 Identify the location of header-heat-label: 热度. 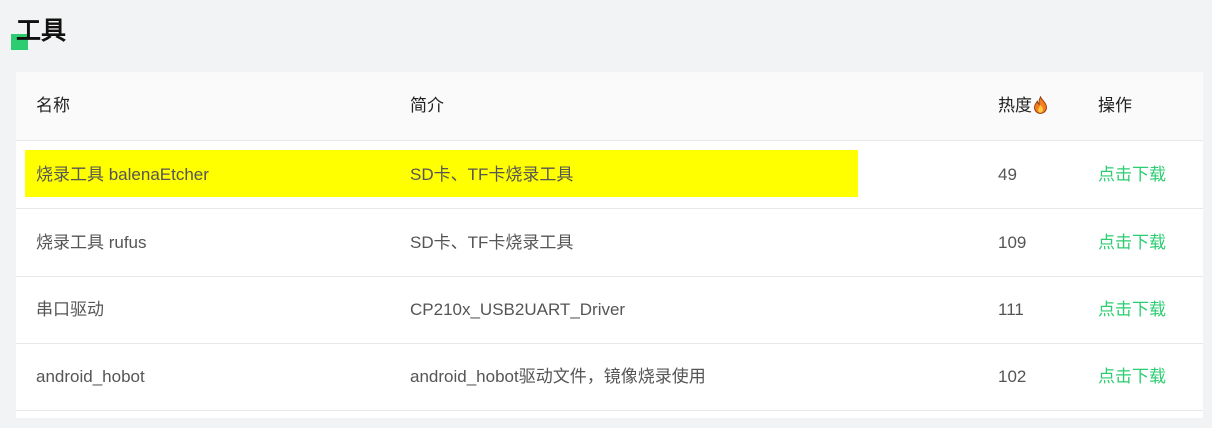
(1015, 105).